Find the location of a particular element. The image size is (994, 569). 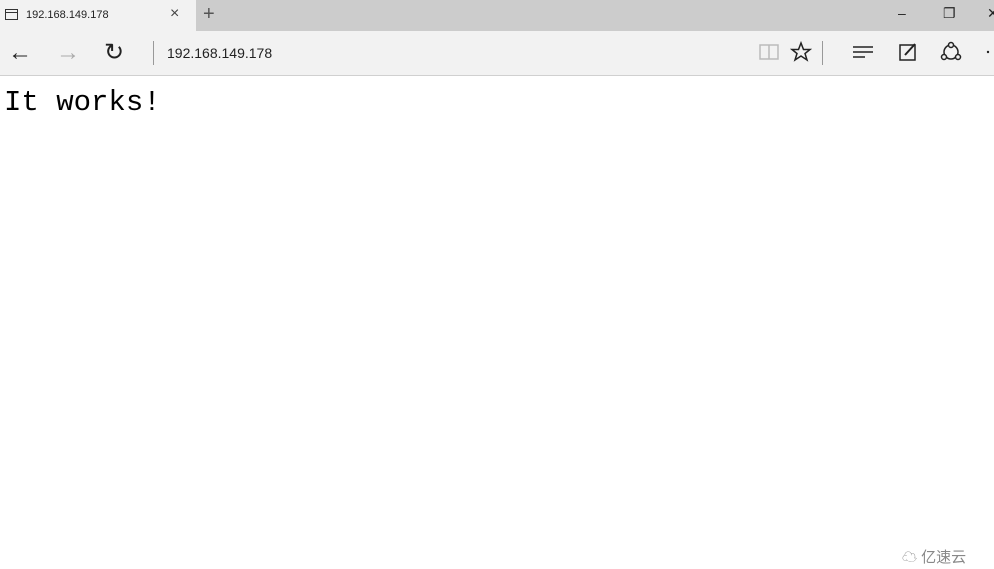

page-content: It works! is located at coordinates (82, 102).